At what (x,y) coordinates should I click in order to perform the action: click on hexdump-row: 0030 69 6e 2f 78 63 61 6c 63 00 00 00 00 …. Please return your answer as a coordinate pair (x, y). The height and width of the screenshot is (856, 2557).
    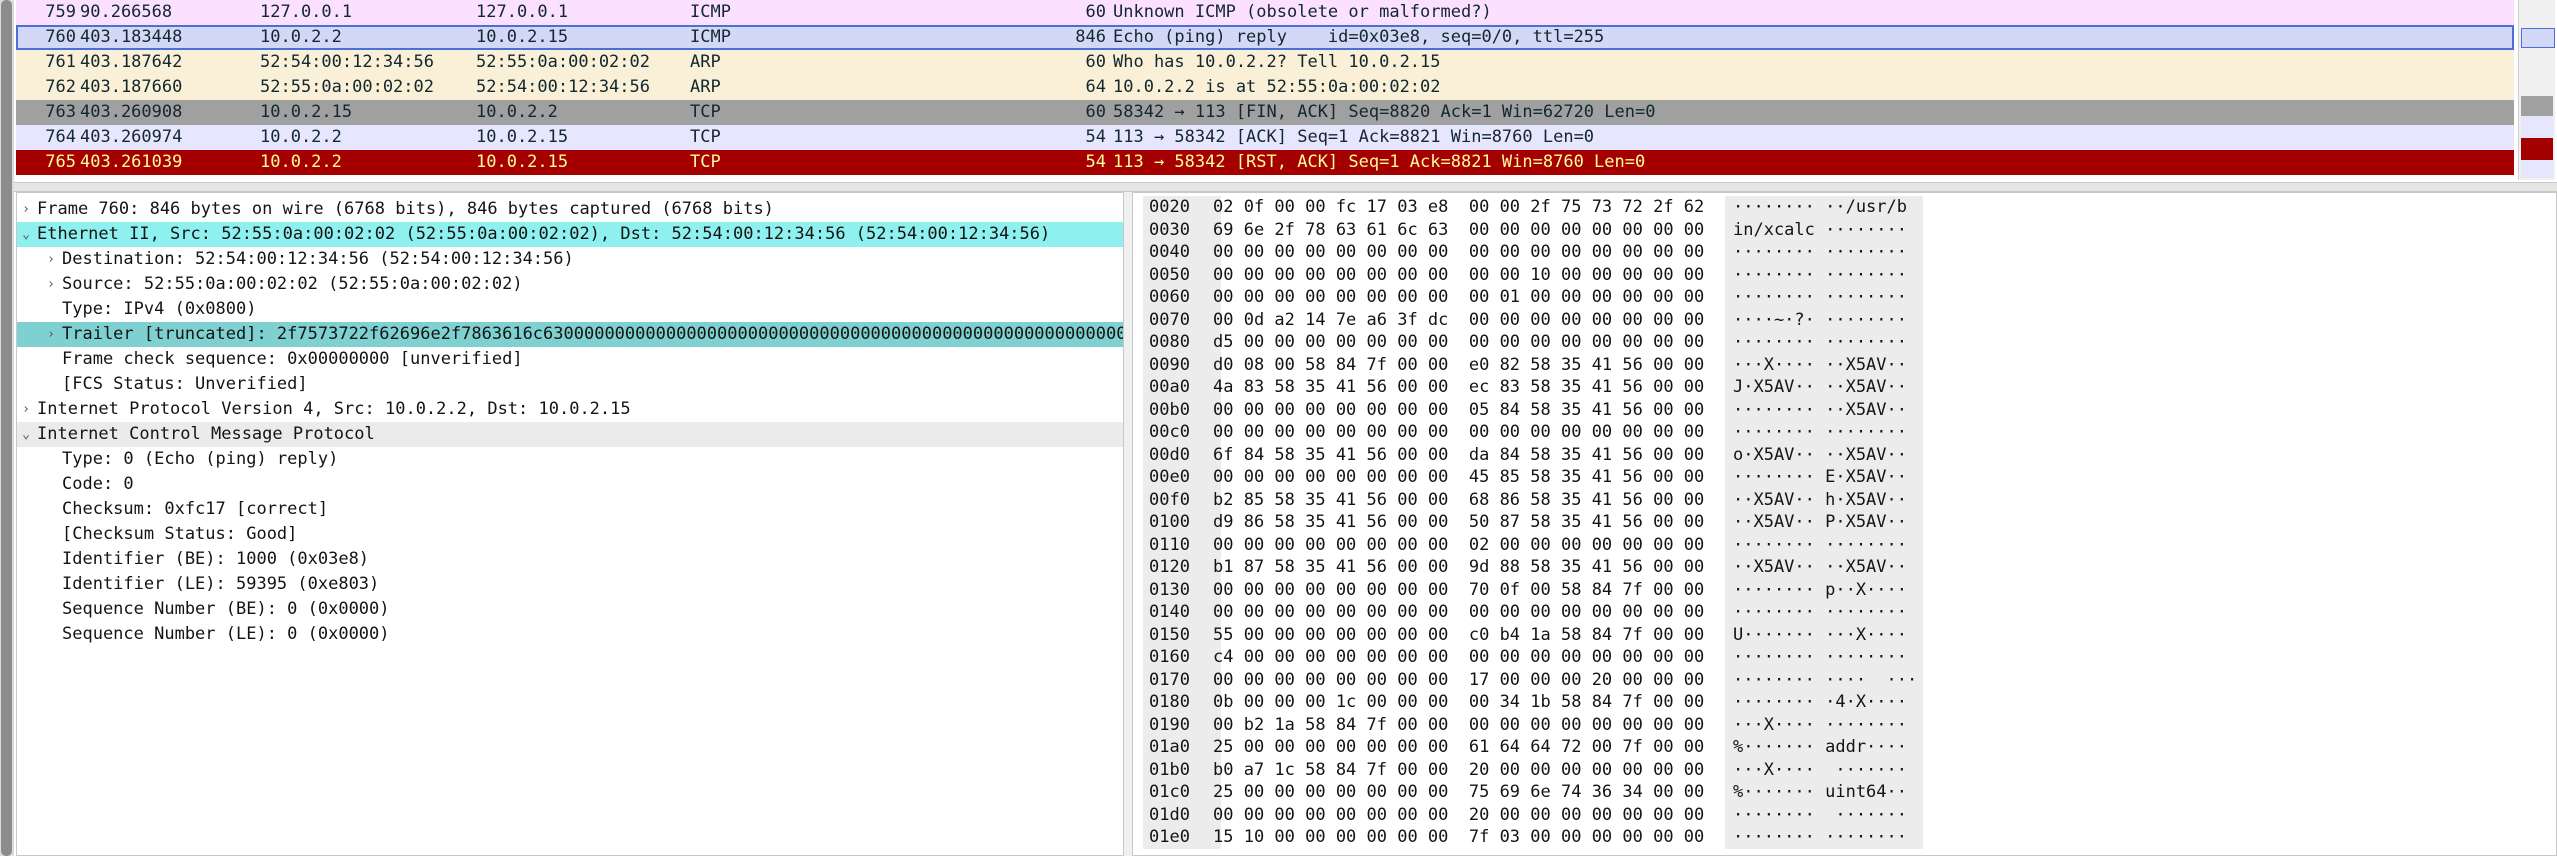
    Looking at the image, I should click on (1843, 229).